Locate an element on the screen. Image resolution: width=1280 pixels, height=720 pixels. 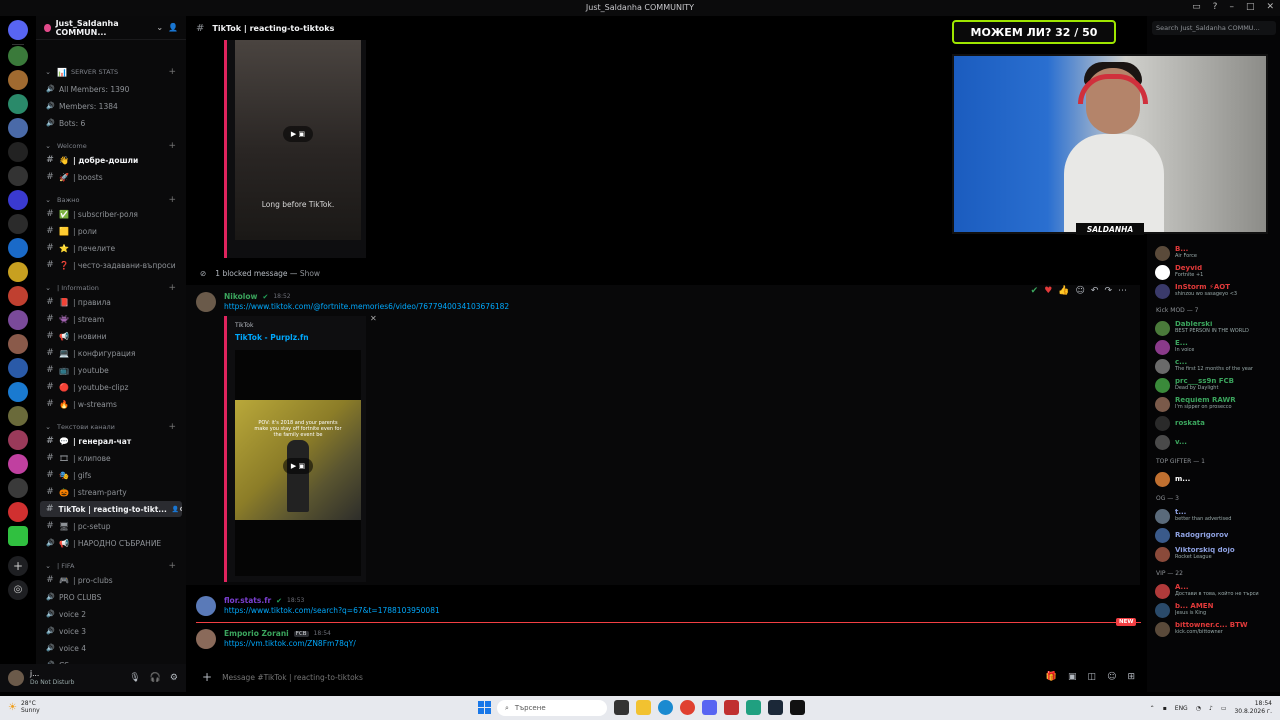
sidebar-channel: 🔊 voice 2 is located at coordinates (111, 614).